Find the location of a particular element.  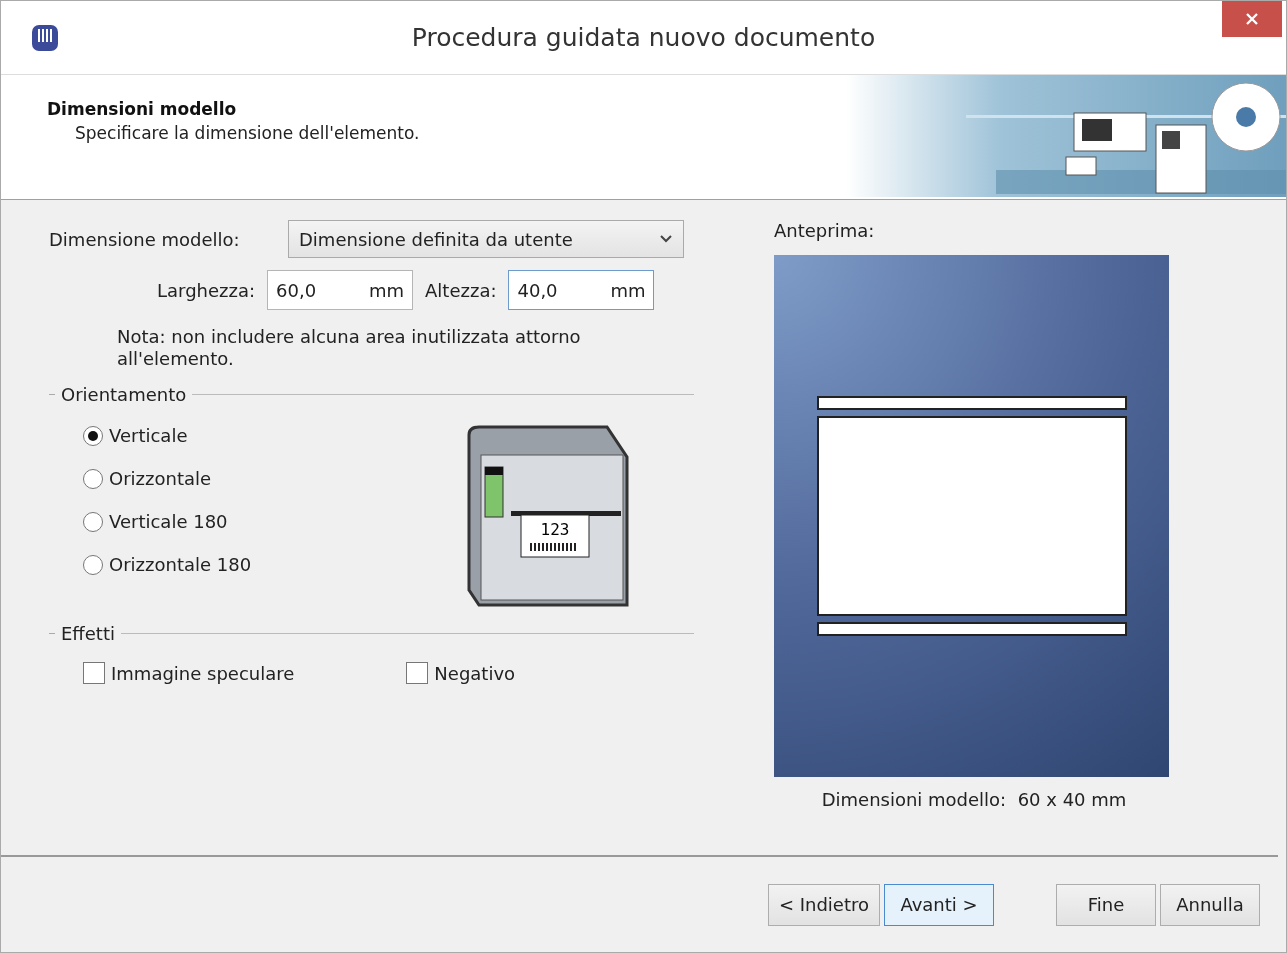

label-text: 123 is located at coordinates (555, 529).